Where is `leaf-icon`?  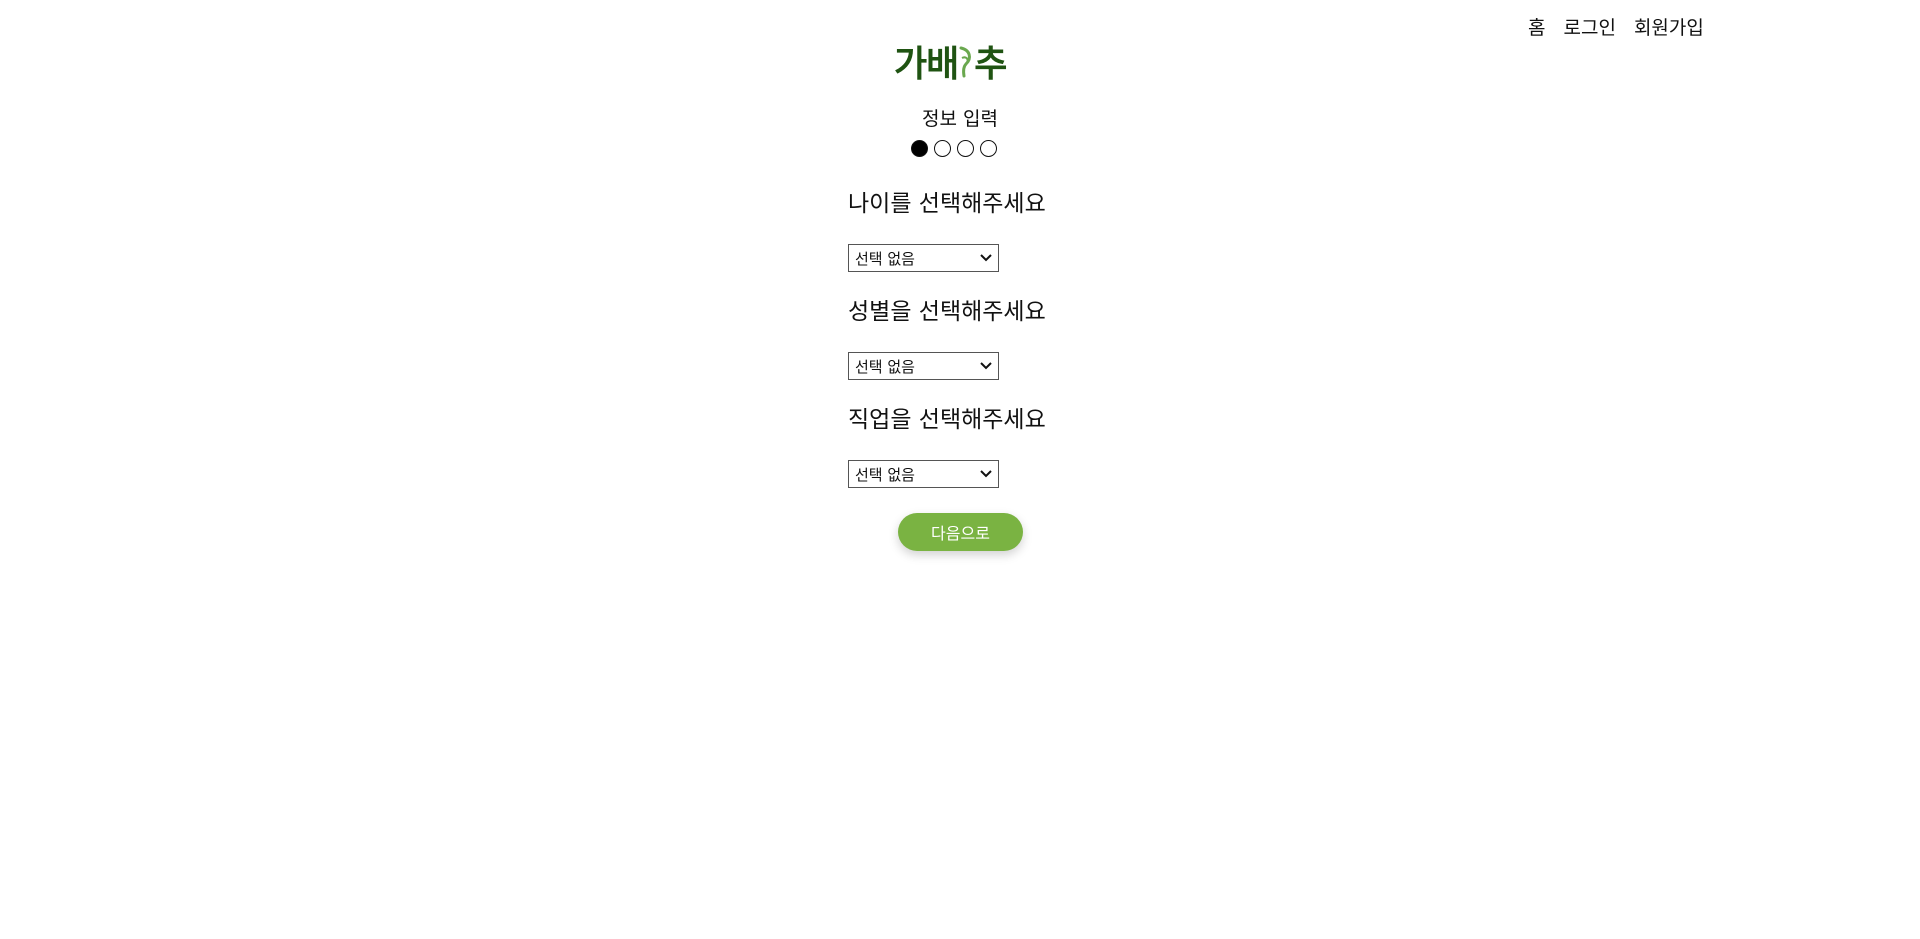
leaf-icon is located at coordinates (965, 62).